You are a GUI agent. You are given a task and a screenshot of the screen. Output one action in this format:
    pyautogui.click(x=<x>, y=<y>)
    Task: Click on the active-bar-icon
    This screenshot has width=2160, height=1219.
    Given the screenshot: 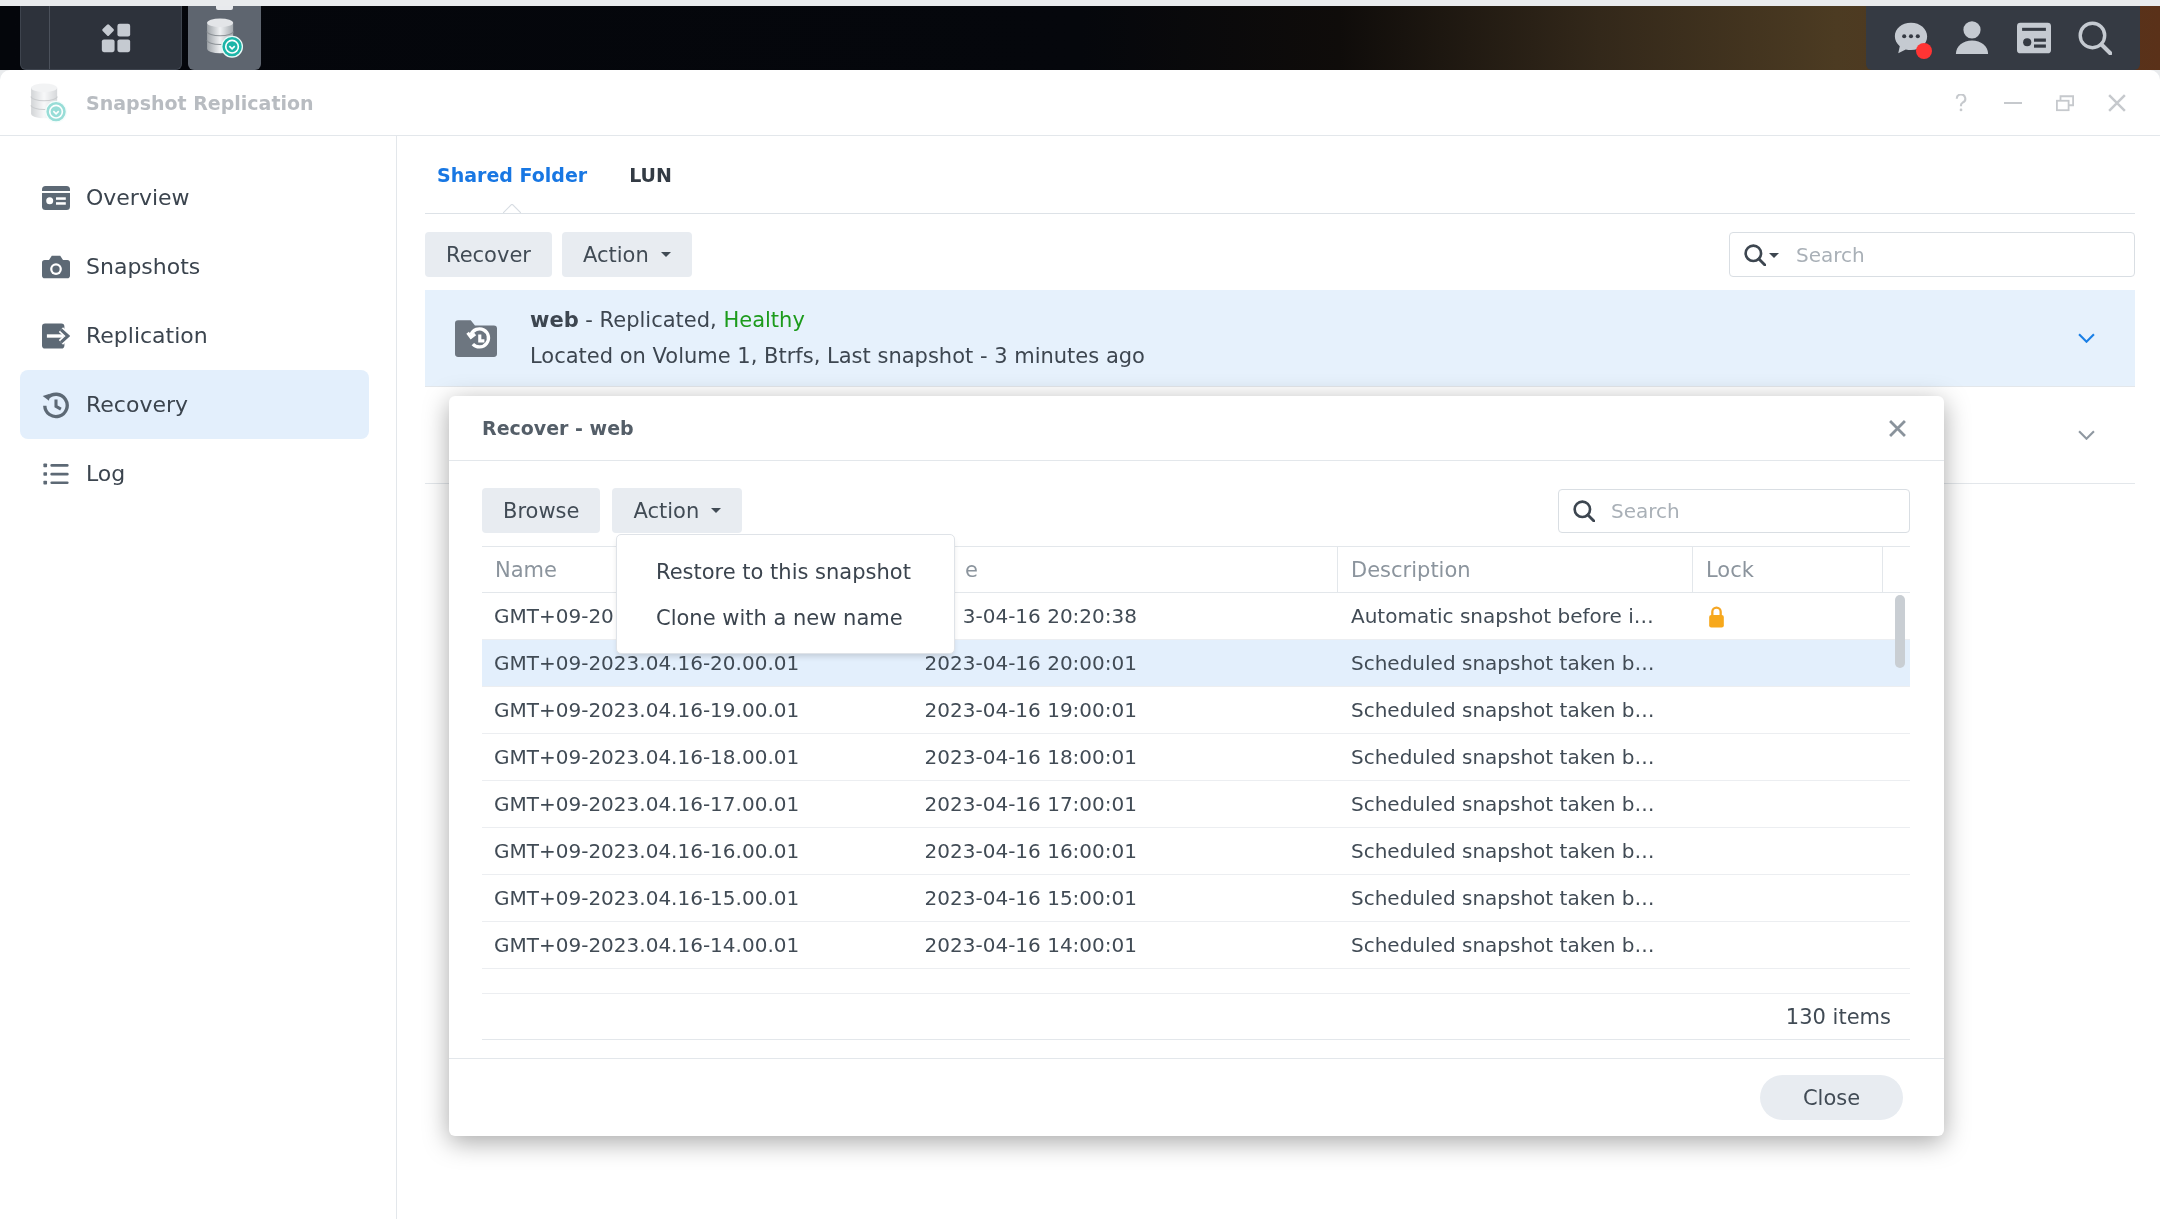 What is the action you would take?
    pyautogui.click(x=224, y=8)
    